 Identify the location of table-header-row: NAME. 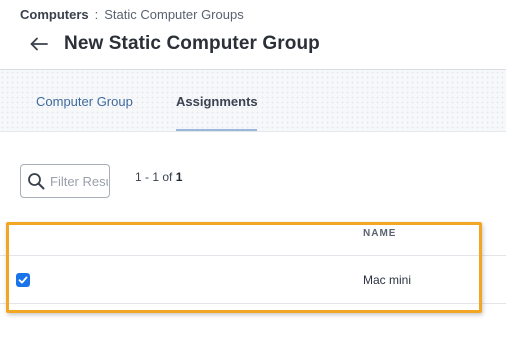
(253, 238).